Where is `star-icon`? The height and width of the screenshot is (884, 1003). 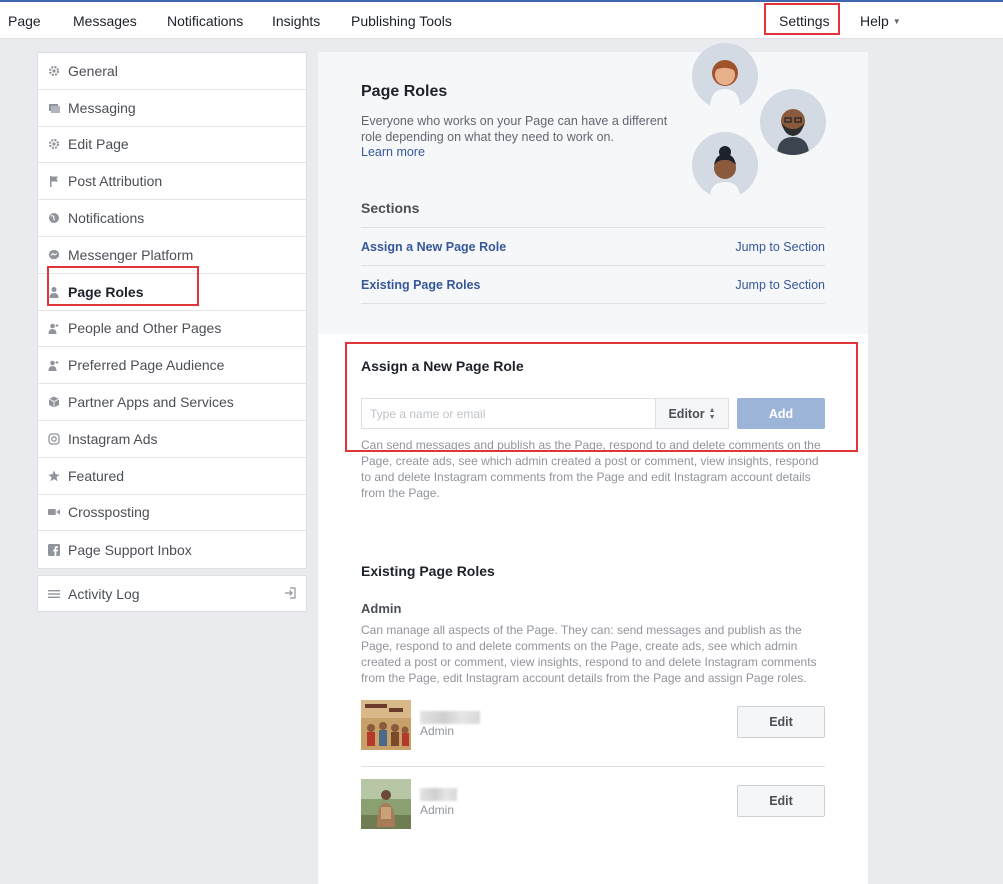 star-icon is located at coordinates (54, 476).